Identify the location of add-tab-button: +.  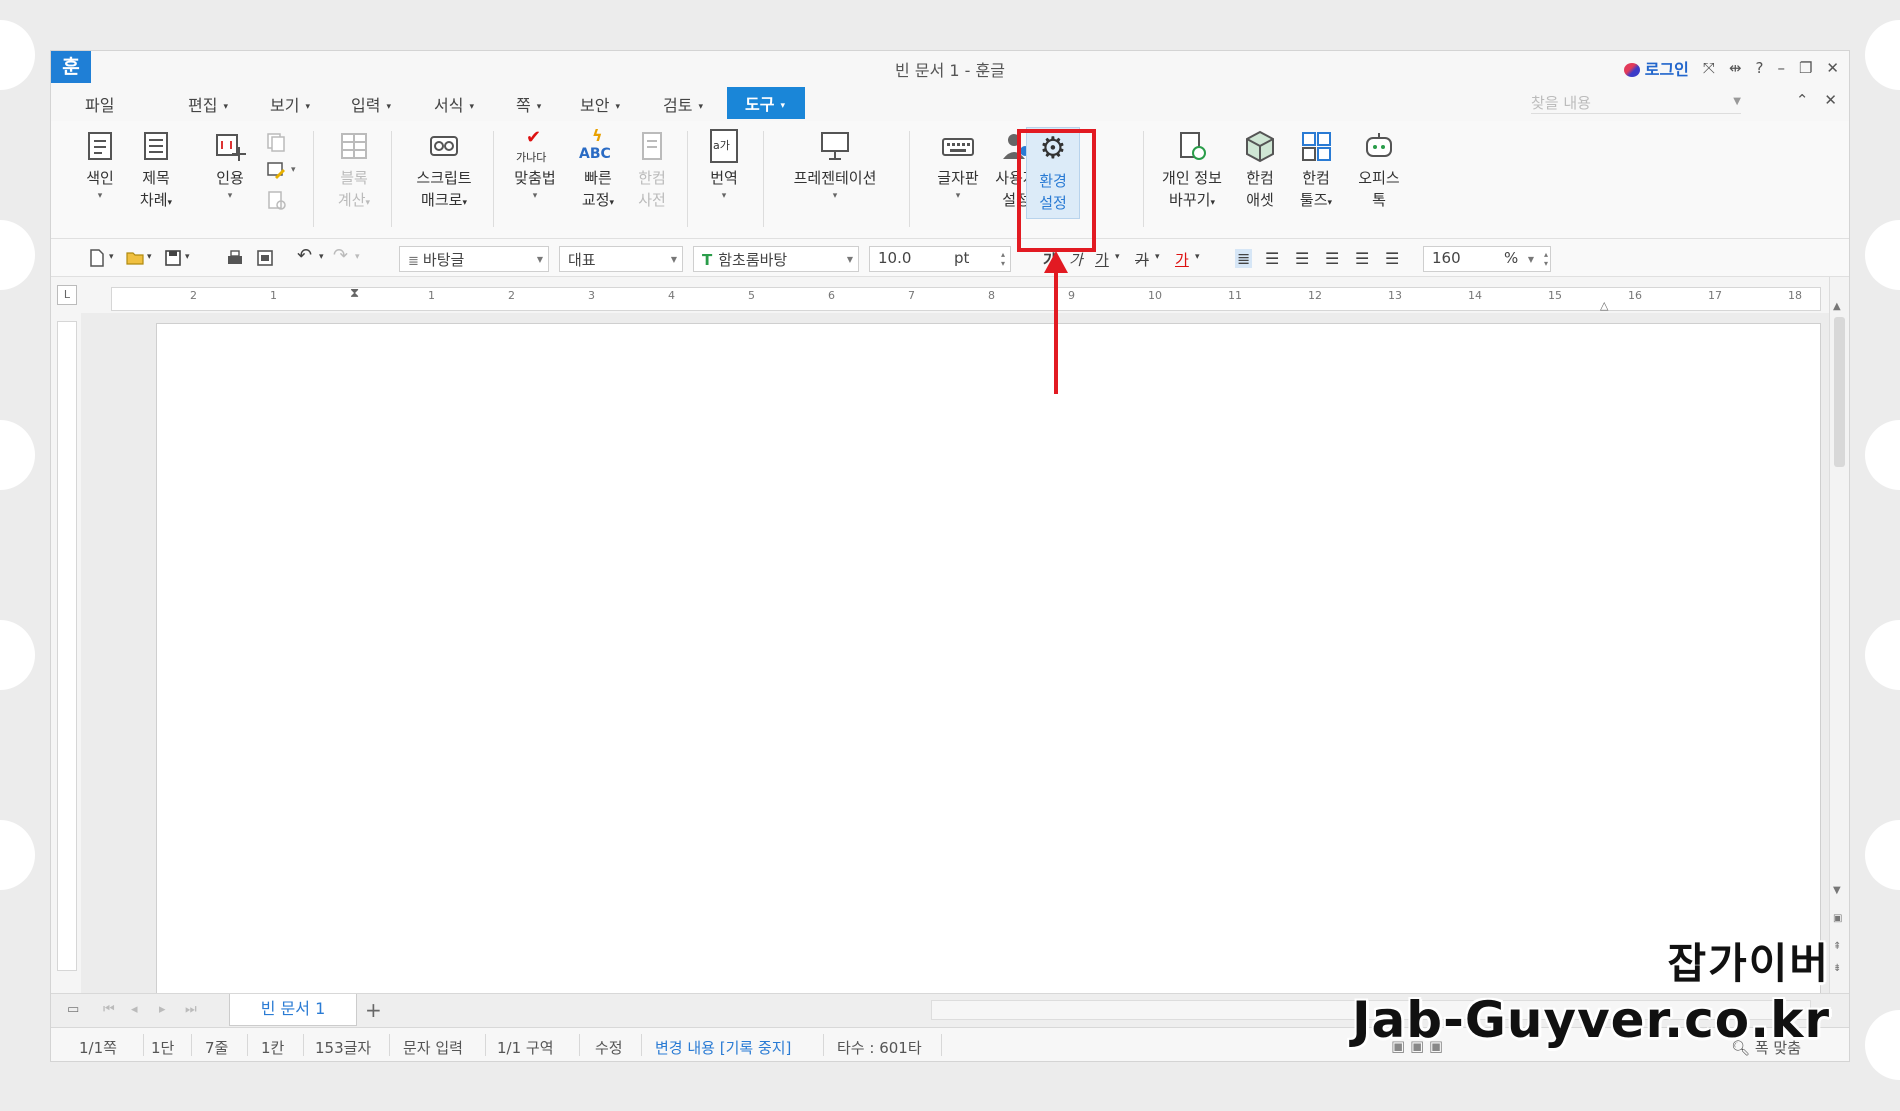
(373, 1010).